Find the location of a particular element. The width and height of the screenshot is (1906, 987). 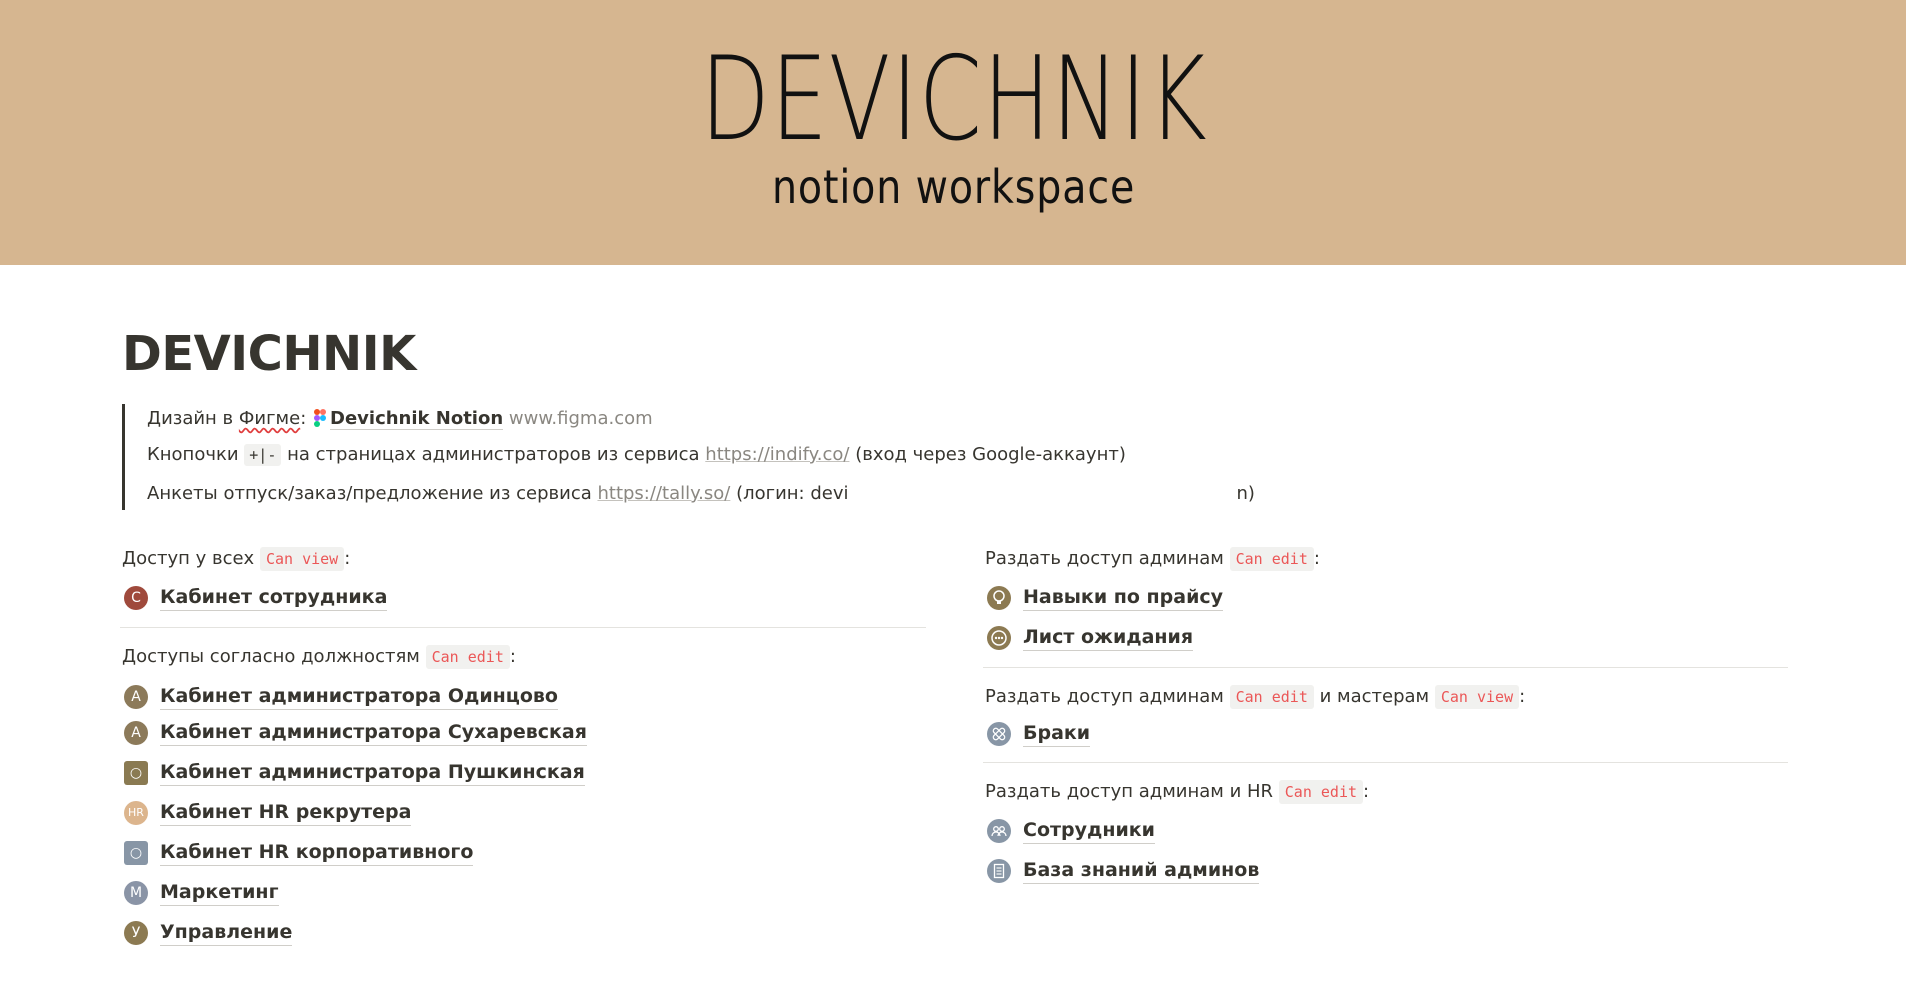

figma-icon is located at coordinates (320, 418).